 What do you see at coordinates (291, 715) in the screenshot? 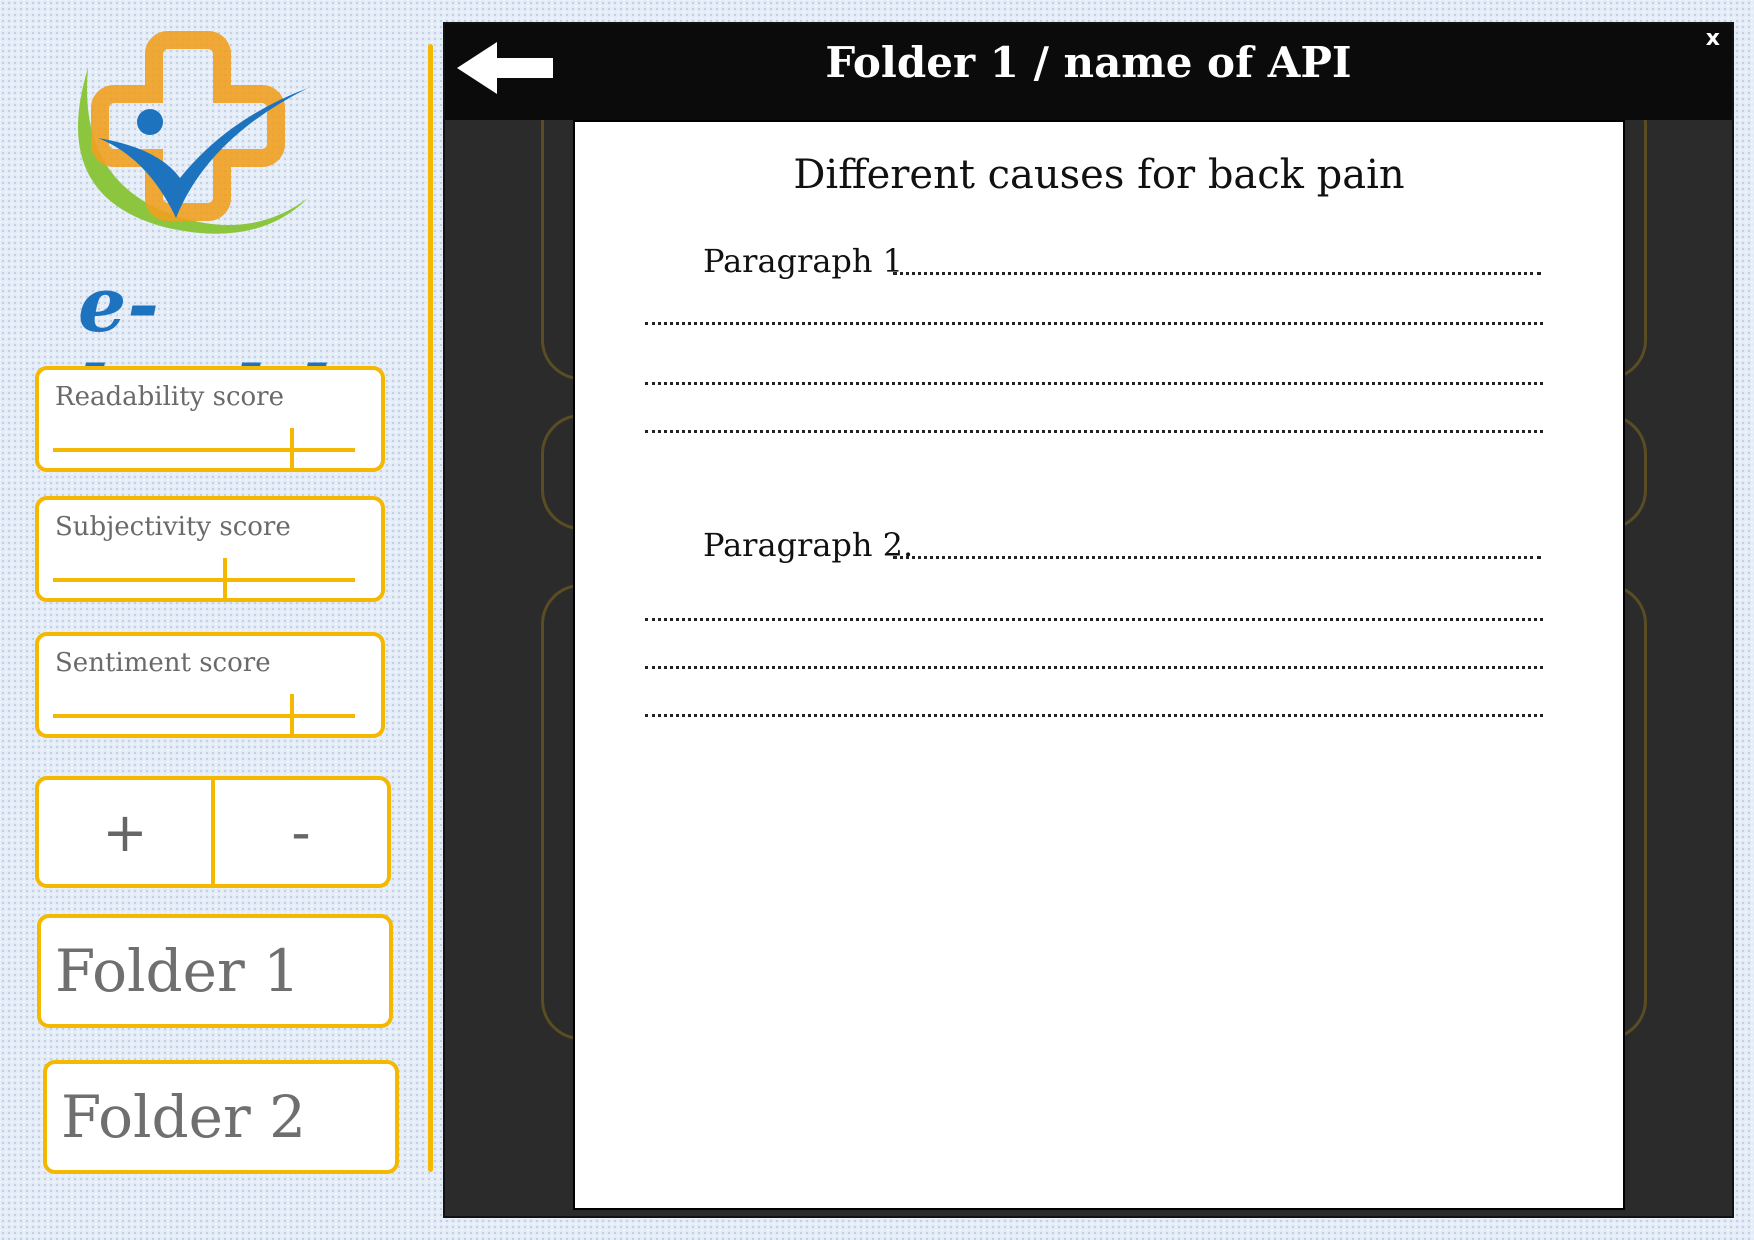
I see `sentiment-score-thumb` at bounding box center [291, 715].